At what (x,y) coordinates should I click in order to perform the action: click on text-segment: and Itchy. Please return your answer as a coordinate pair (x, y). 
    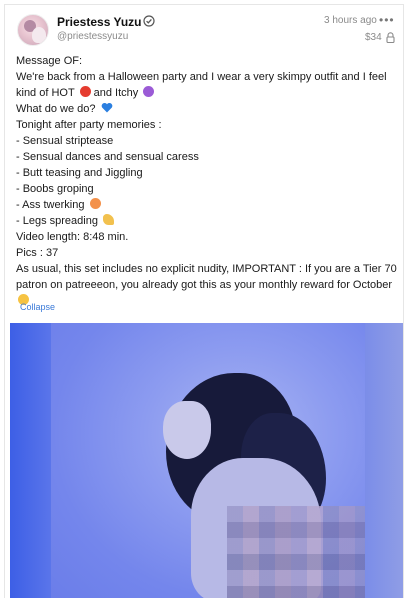
    Looking at the image, I should click on (116, 93).